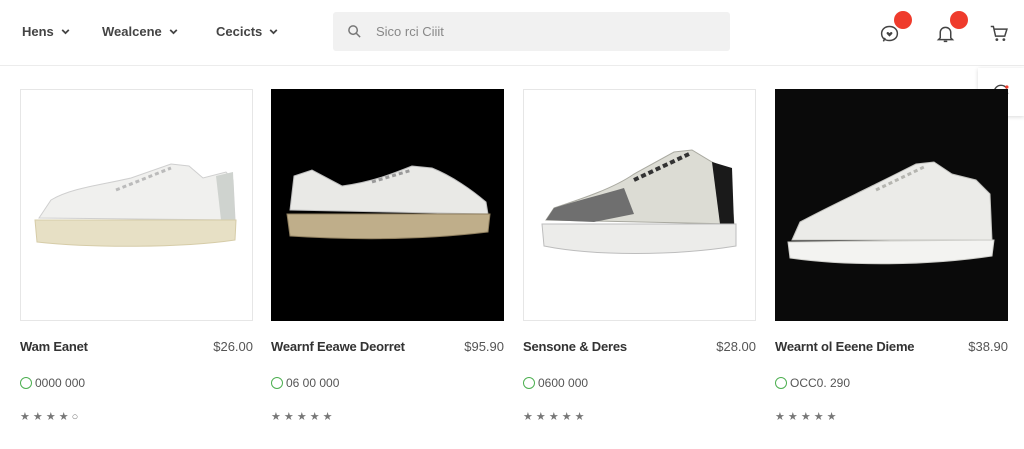 The width and height of the screenshot is (1024, 449). I want to click on search-bar, so click(531, 31).